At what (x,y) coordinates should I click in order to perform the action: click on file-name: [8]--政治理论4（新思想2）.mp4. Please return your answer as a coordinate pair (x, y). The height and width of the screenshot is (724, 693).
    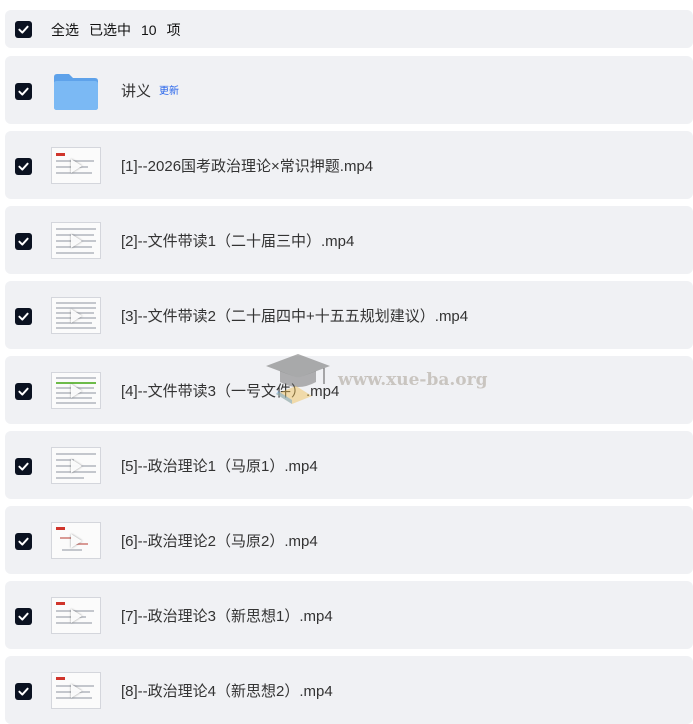
    Looking at the image, I should click on (227, 690).